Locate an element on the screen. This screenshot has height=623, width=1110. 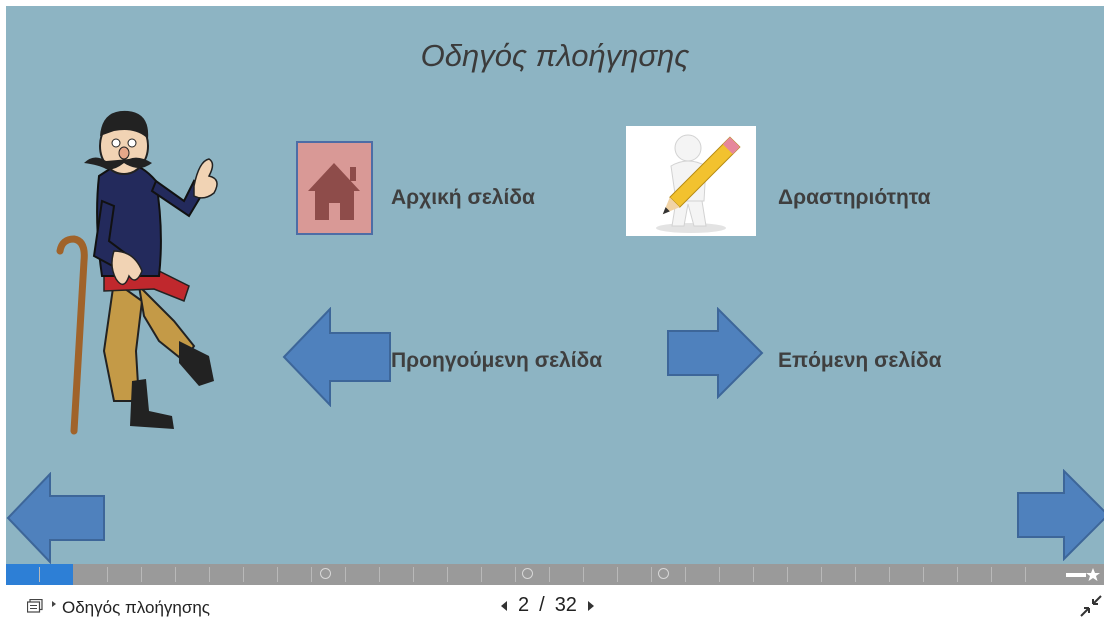
previous-page-arrow is located at coordinates (337, 357).